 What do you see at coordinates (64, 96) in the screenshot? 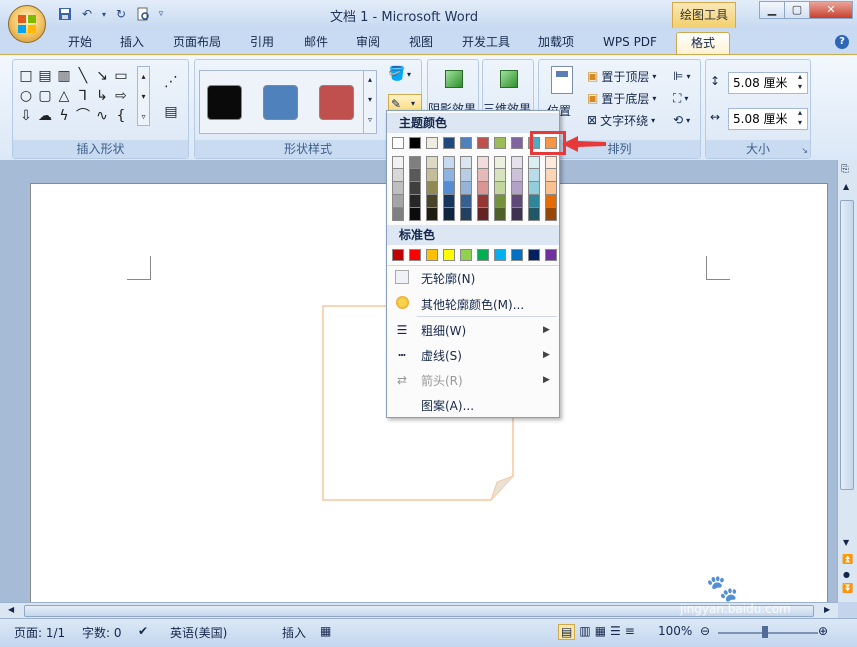
I see `triangle-shape-icon: △` at bounding box center [64, 96].